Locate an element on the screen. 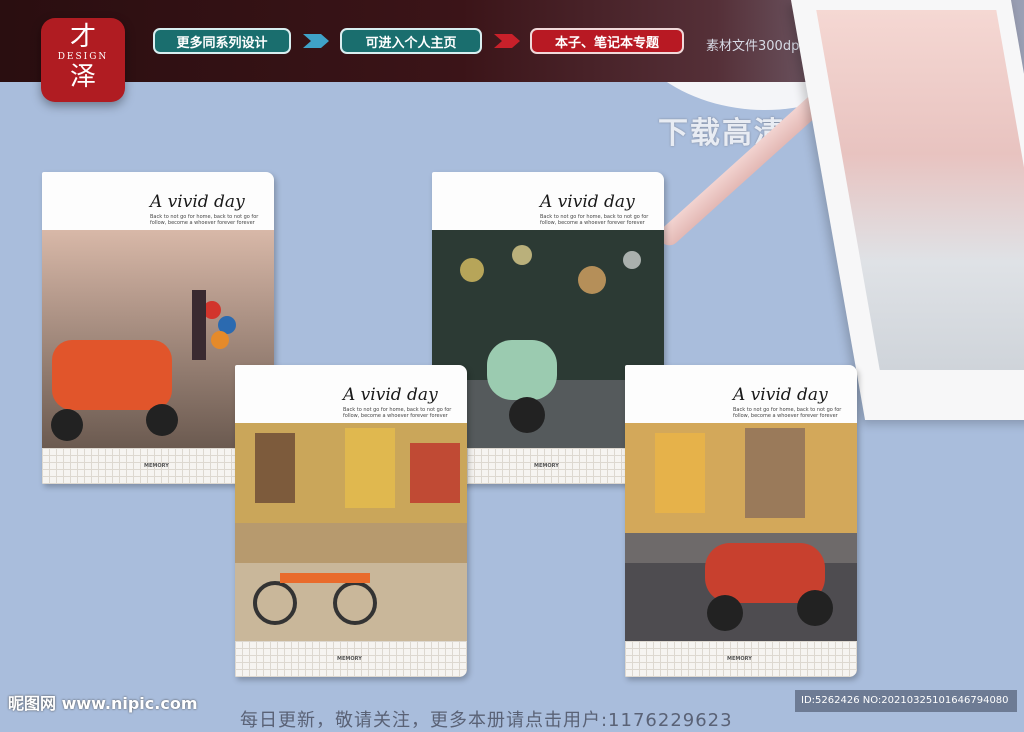  footer-notice: 每日更新，敬请关注，更多本册请点击用户:1176229623 is located at coordinates (486, 720).